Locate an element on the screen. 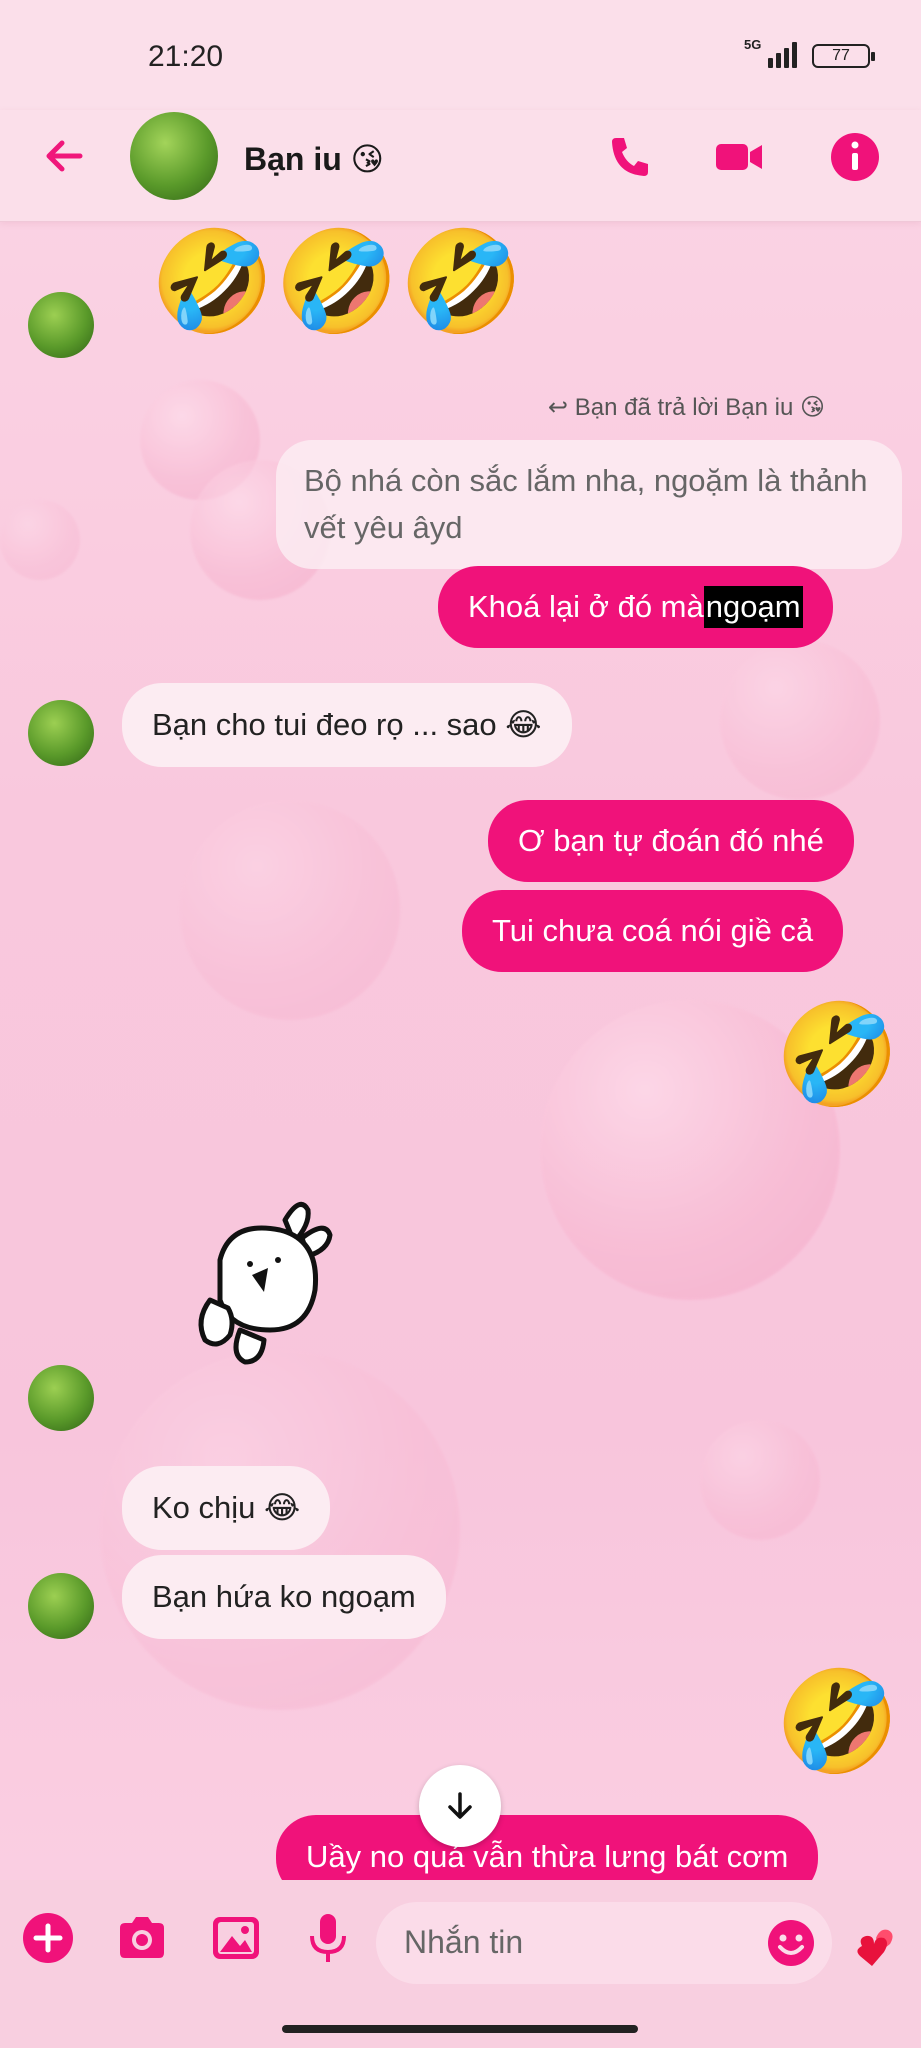  info-icon is located at coordinates (855, 157).